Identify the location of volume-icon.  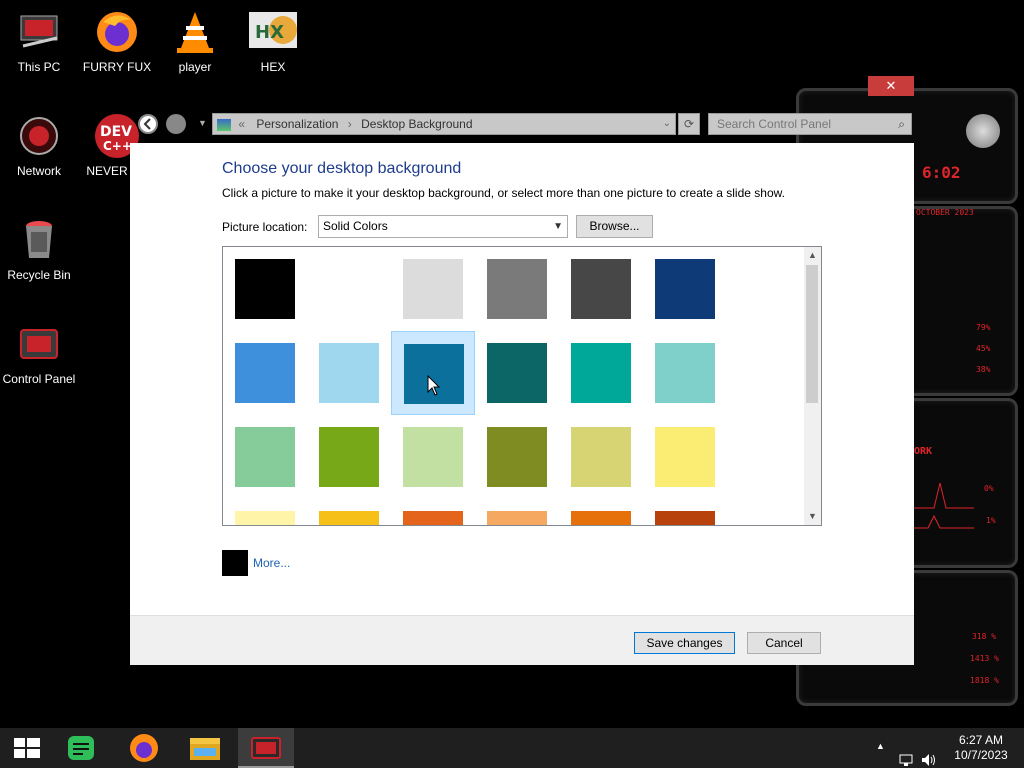
(929, 754).